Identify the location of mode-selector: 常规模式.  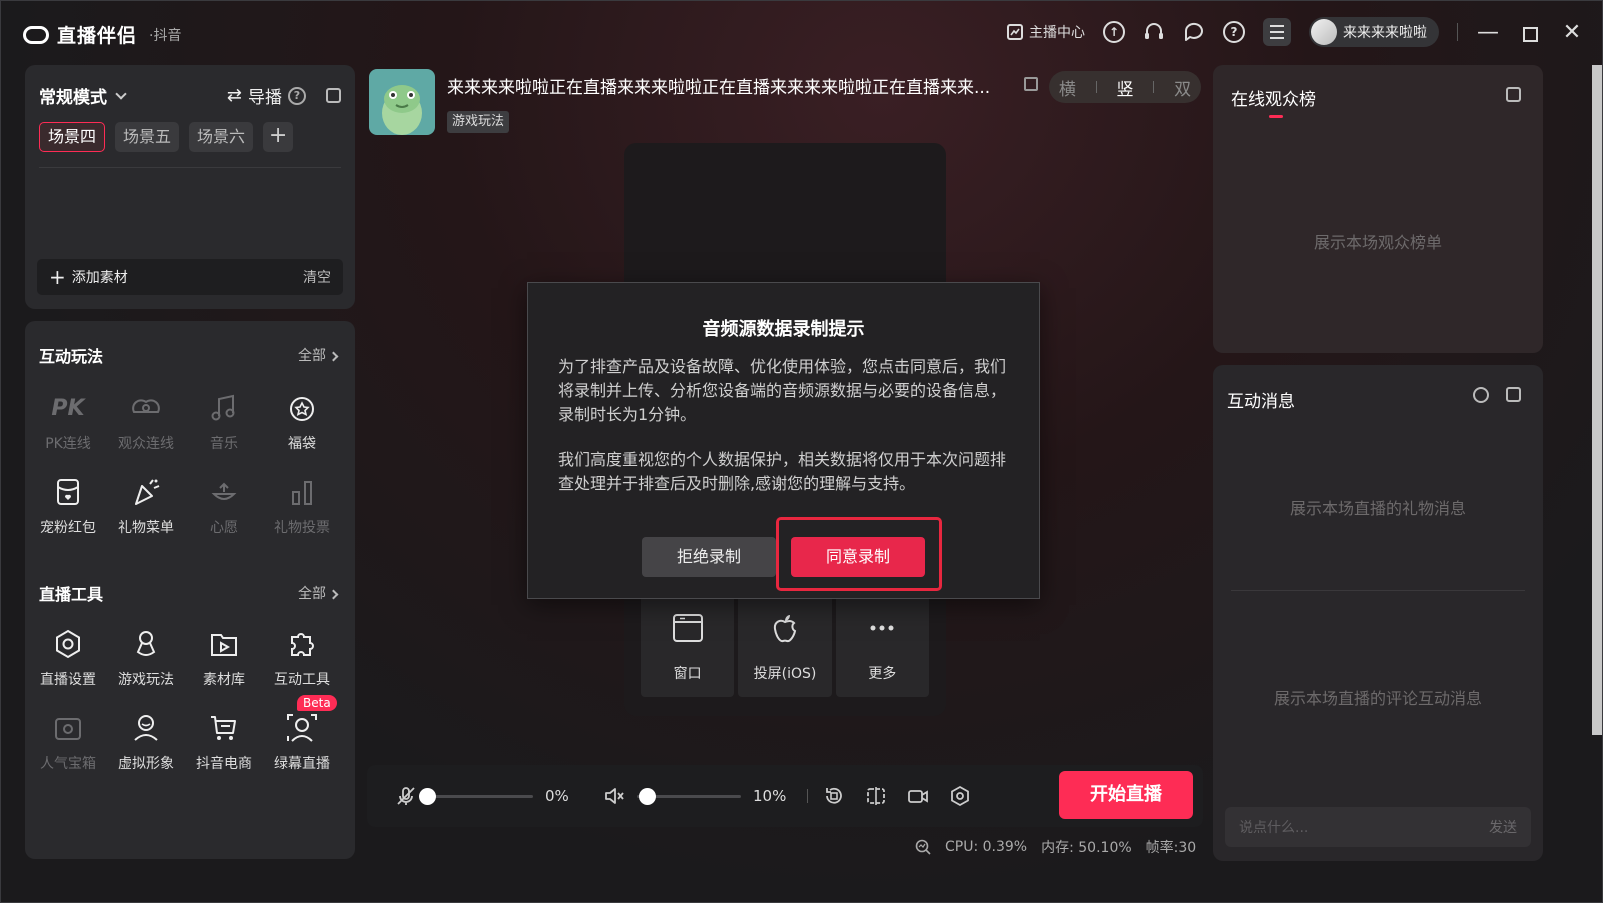
(73, 95).